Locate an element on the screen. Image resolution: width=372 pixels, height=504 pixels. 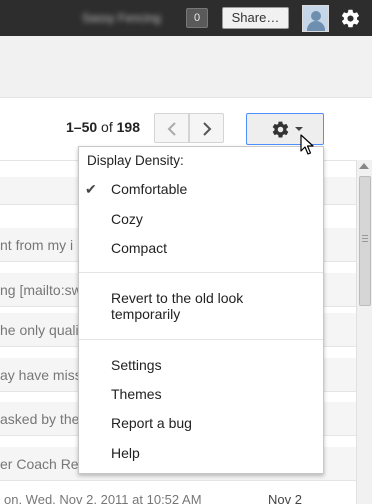
chevron-right-icon is located at coordinates (207, 129).